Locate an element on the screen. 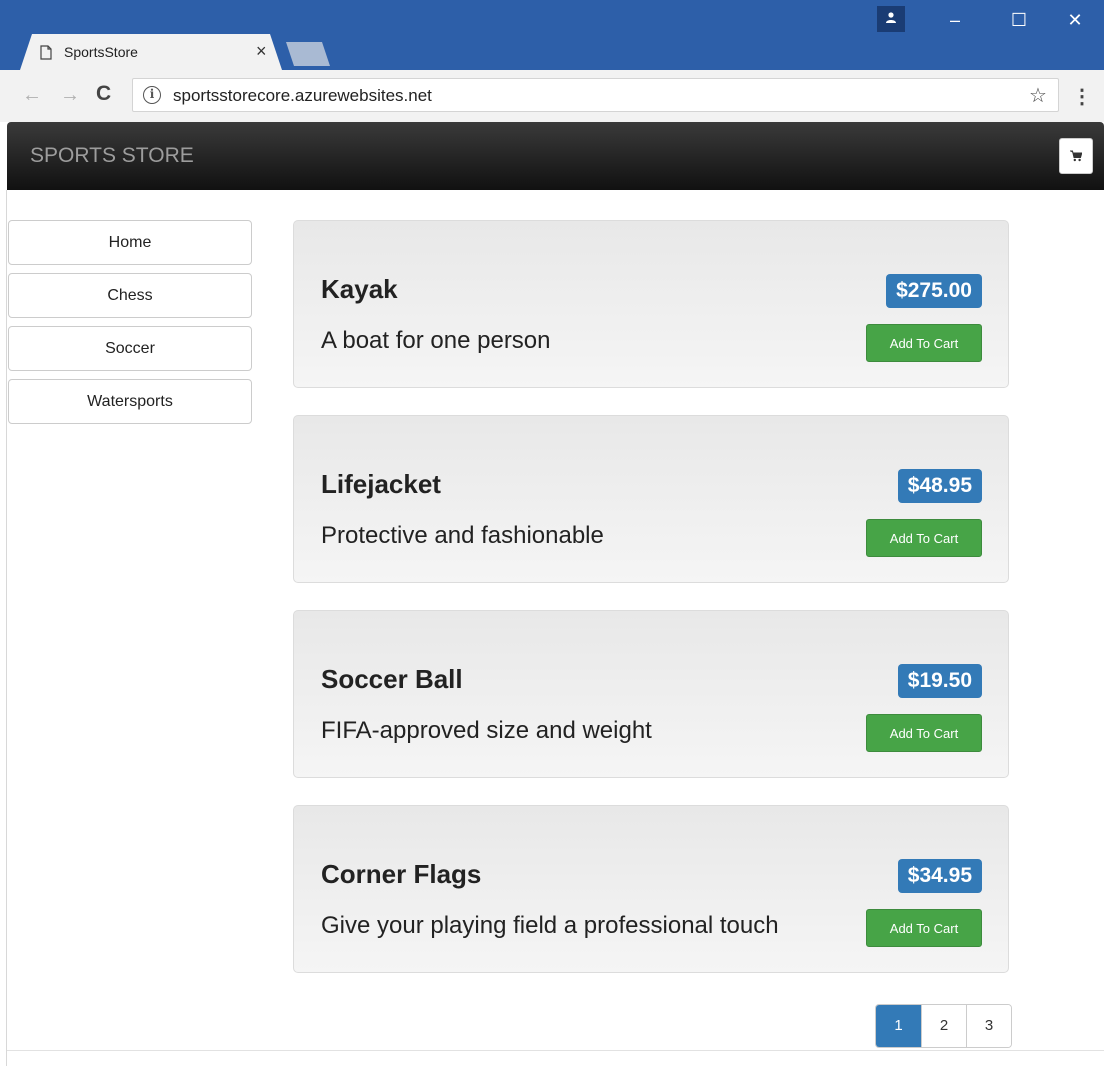  page-icon is located at coordinates (46, 52).